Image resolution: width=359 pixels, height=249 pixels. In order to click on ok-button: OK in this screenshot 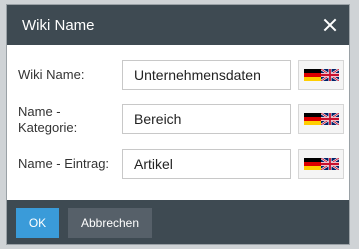, I will do `click(37, 223)`.